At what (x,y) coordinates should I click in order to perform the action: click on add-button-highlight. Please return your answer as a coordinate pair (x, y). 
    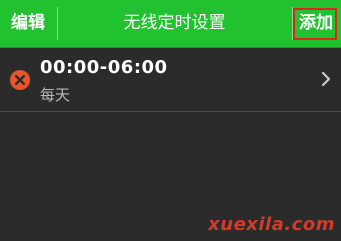
    Looking at the image, I should click on (315, 24).